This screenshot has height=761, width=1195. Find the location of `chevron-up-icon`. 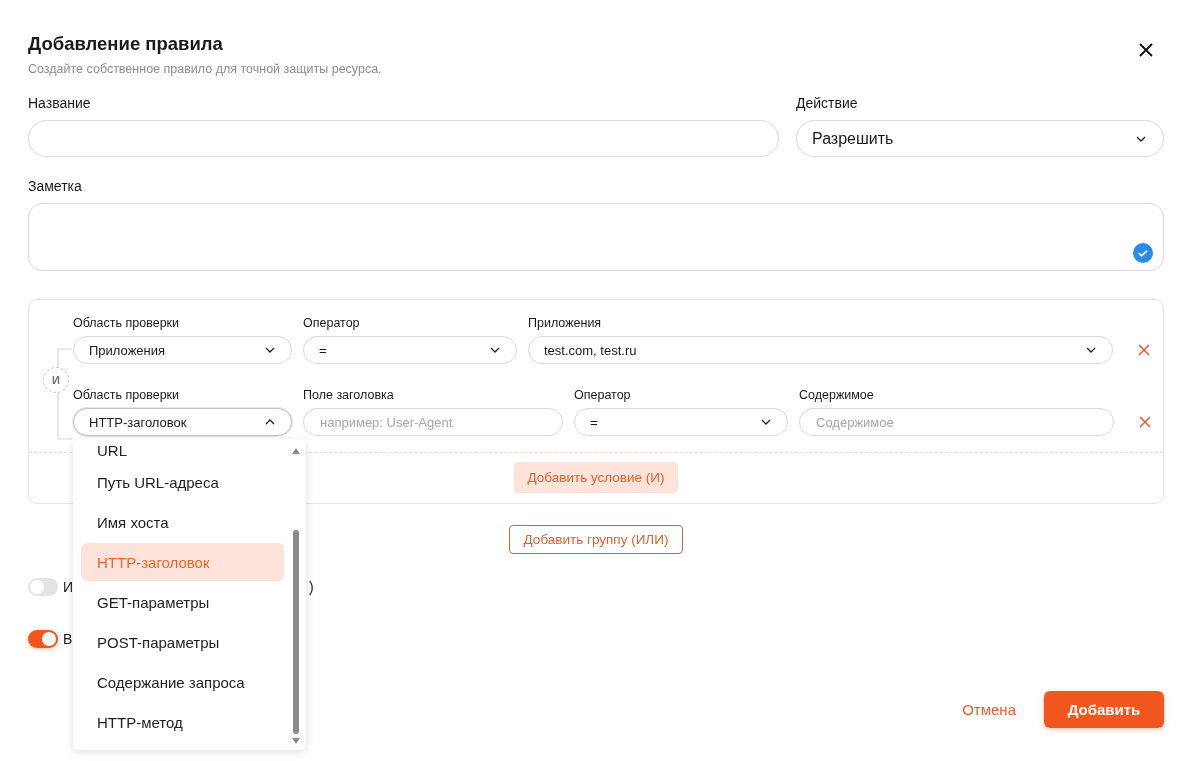

chevron-up-icon is located at coordinates (270, 422).